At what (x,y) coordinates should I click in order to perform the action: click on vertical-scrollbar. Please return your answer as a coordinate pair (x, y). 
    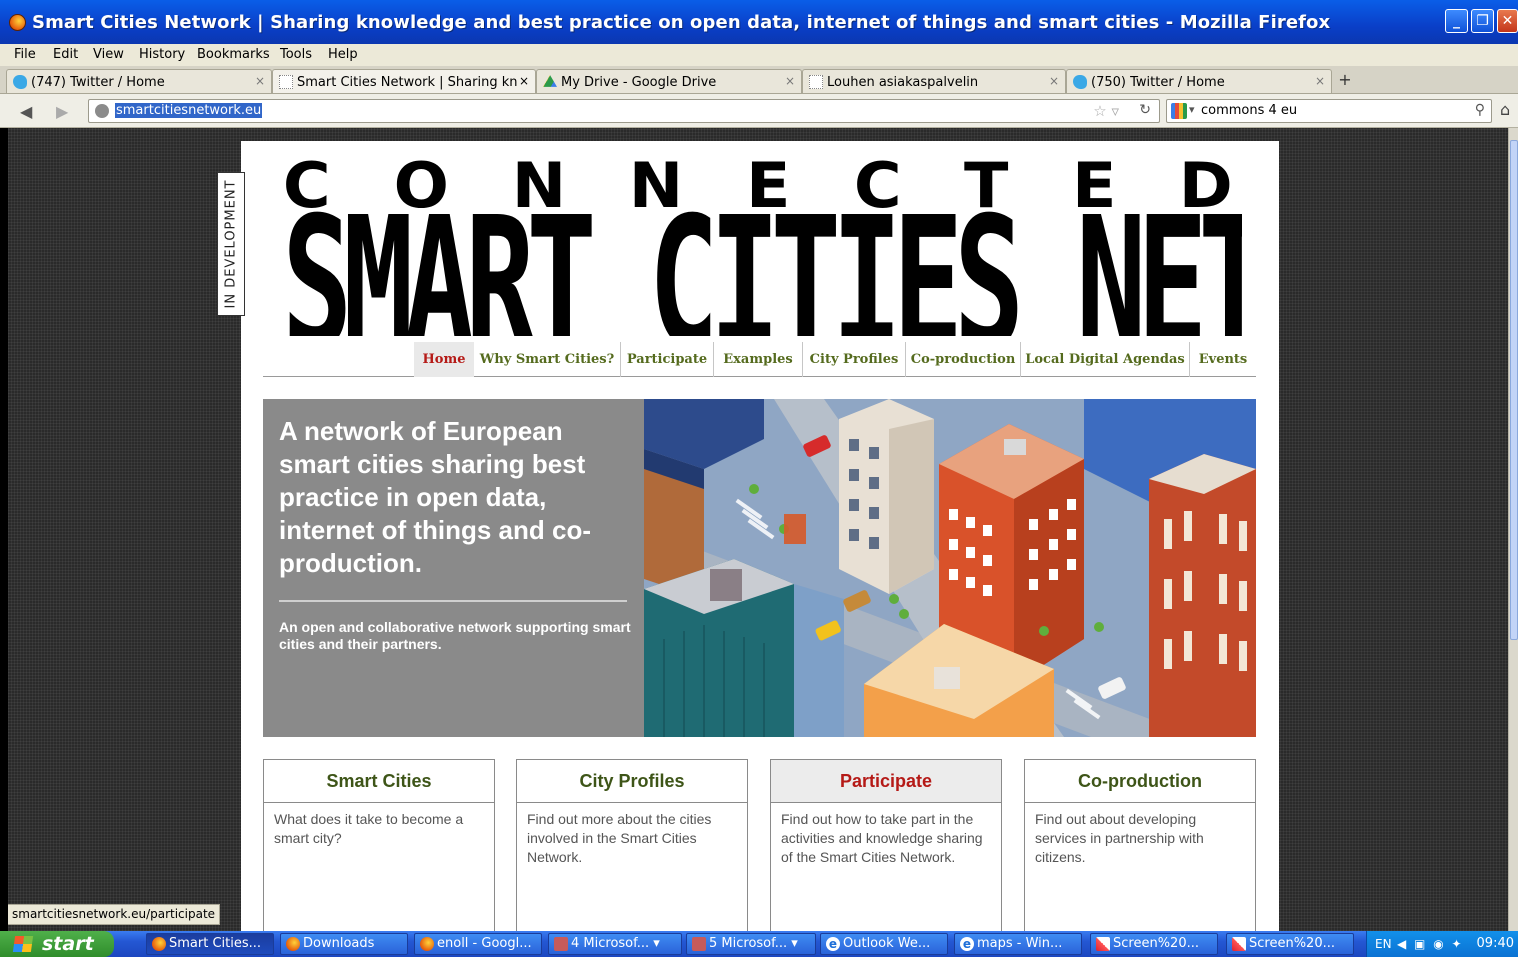
    Looking at the image, I should click on (1513, 529).